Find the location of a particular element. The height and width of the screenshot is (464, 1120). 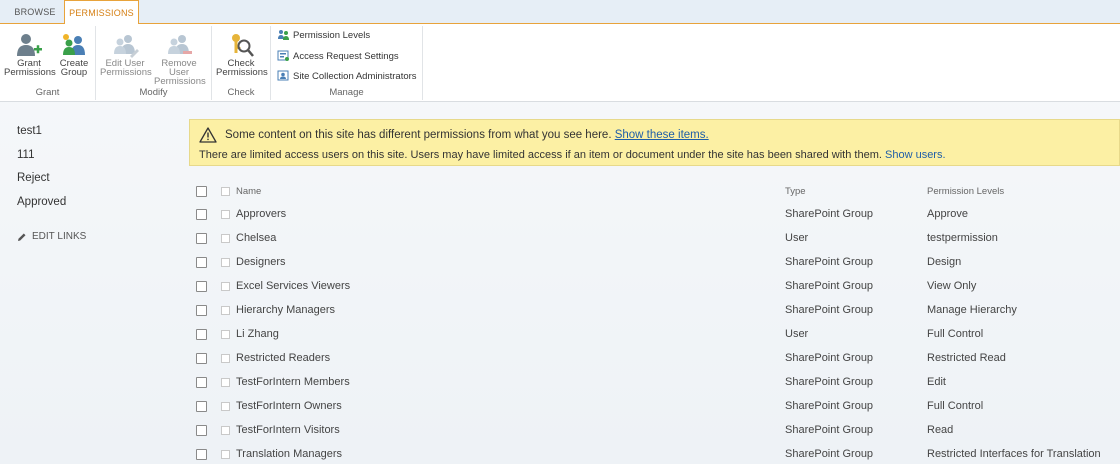

ribbon-tab-bar: BROWSE PERMISSIONS is located at coordinates (560, 12).